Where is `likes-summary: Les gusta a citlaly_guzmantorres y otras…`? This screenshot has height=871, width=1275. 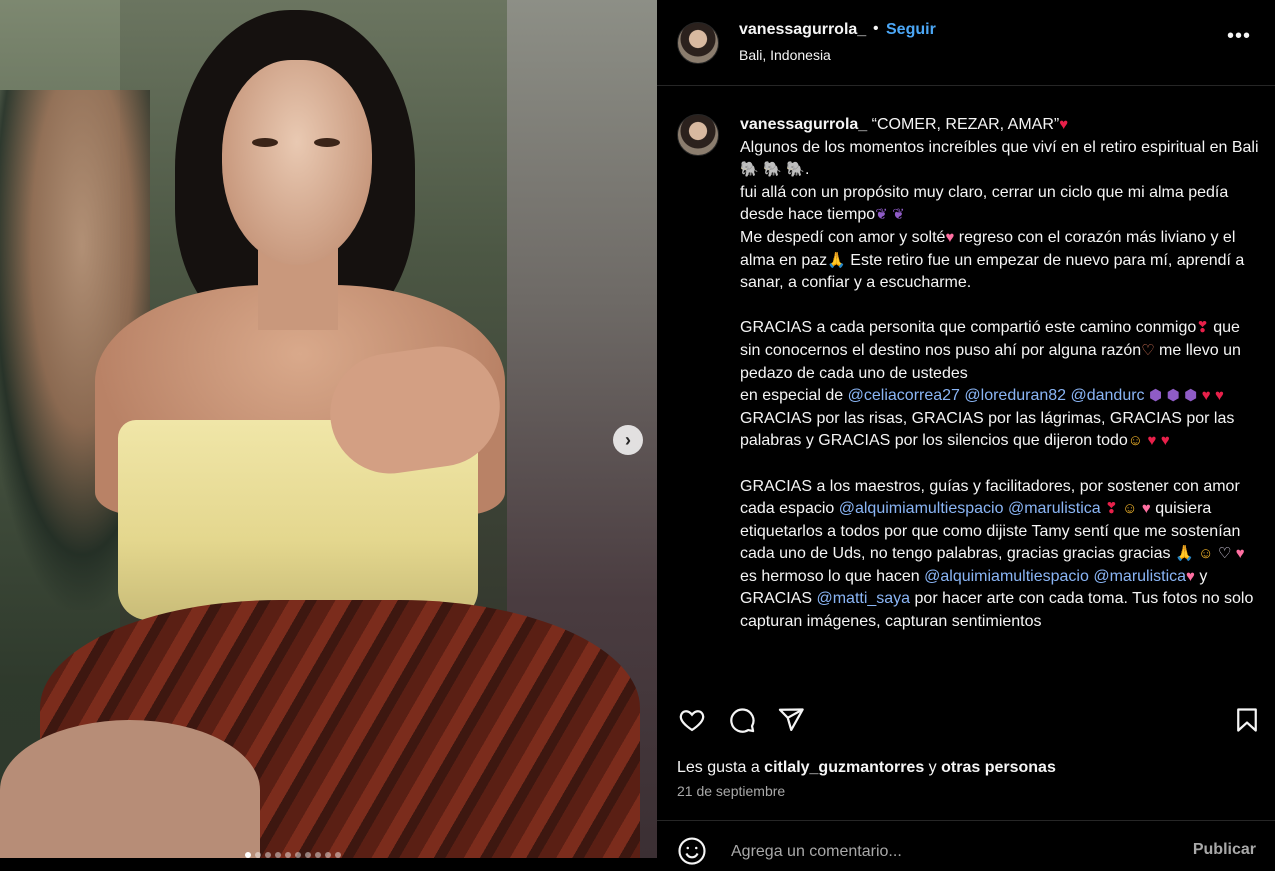
likes-summary: Les gusta a citlaly_guzmantorres y otras… is located at coordinates (866, 768).